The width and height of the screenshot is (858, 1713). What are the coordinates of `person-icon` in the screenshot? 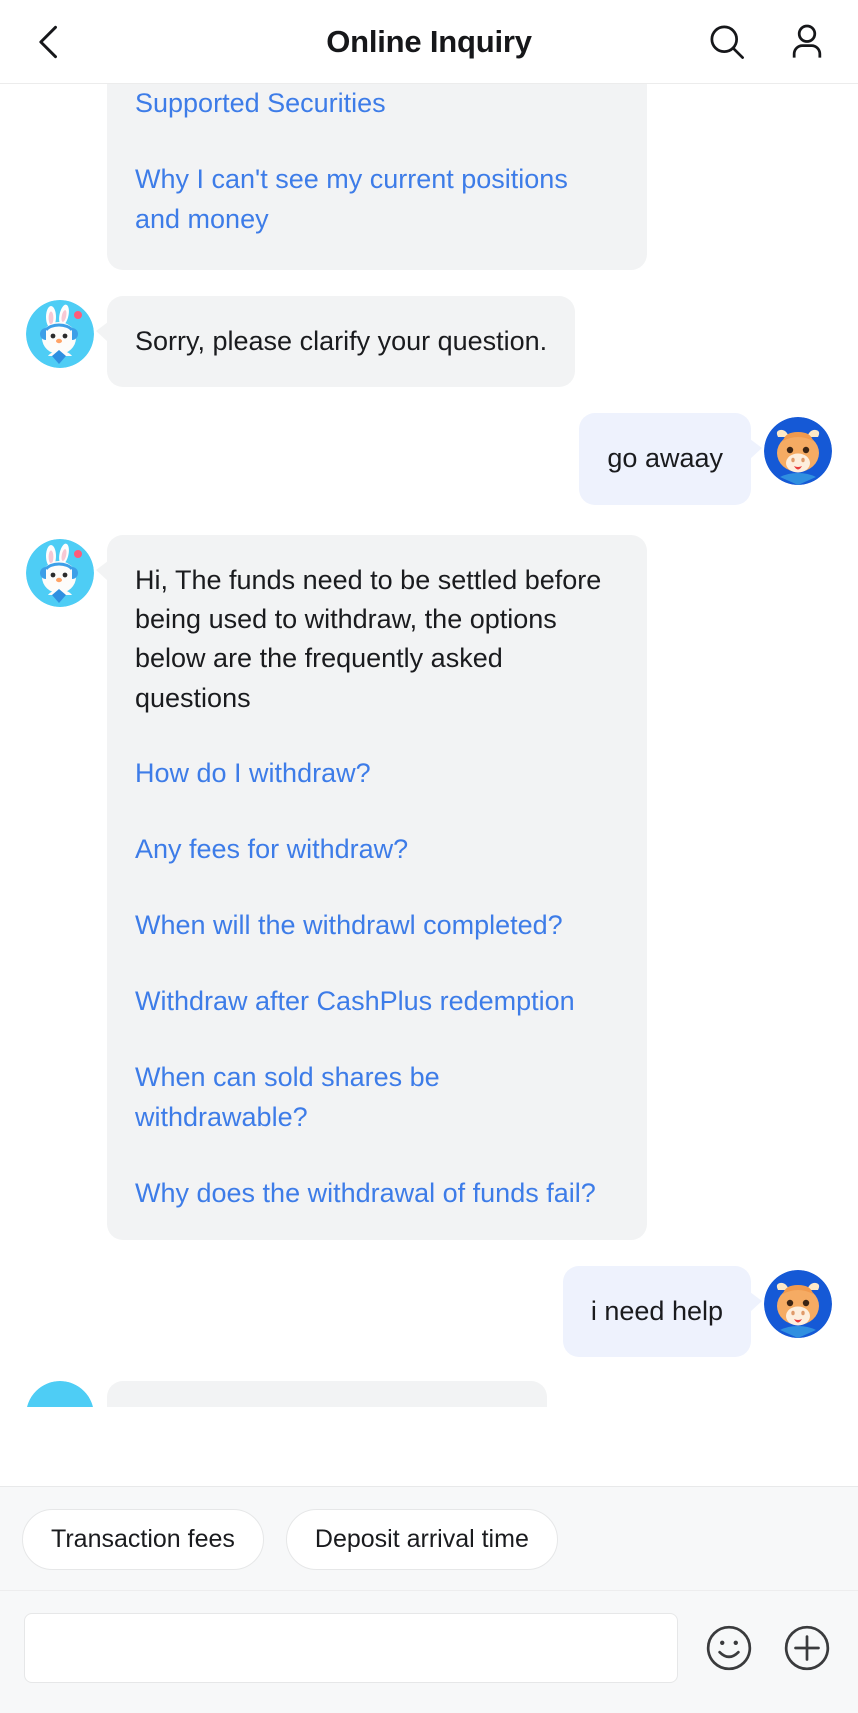 It's located at (807, 41).